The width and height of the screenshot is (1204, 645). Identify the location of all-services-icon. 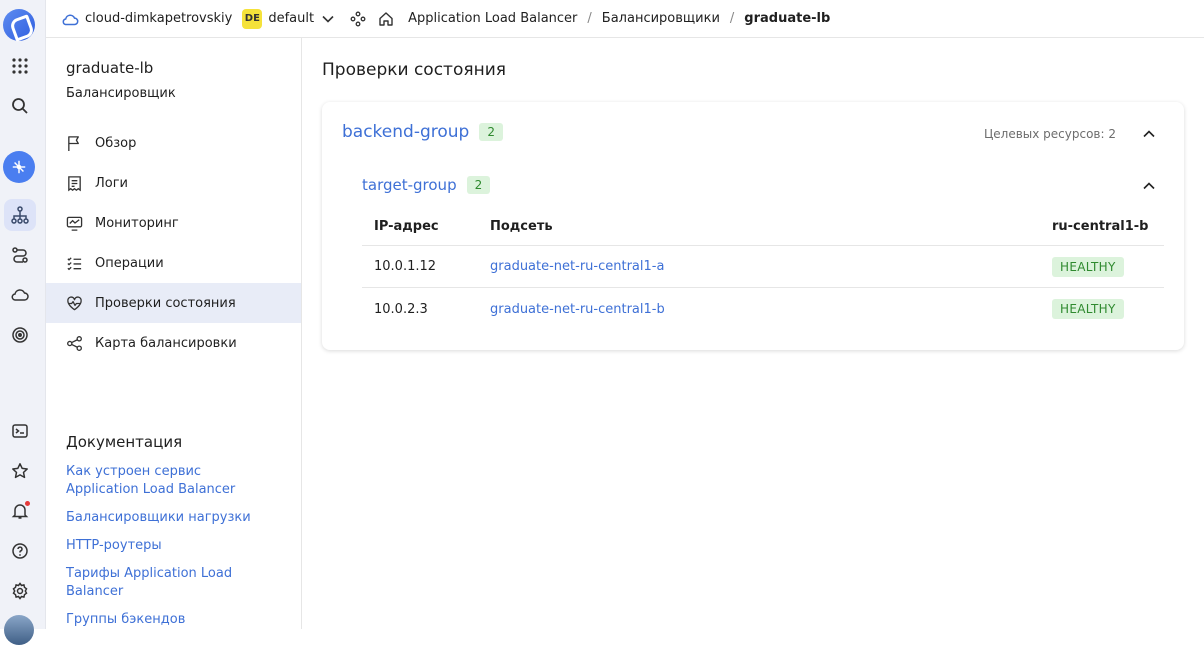
(20, 66).